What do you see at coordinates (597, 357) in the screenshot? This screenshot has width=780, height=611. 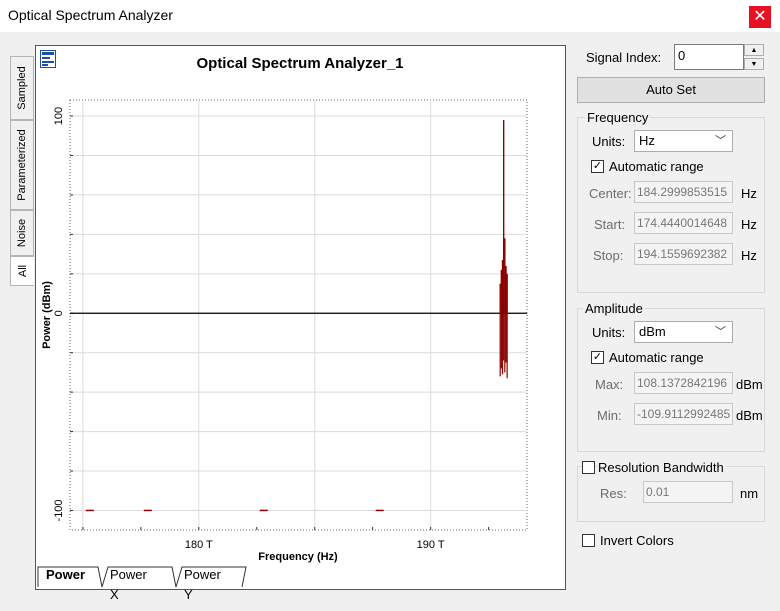 I see `amplitude-auto-range-checkbox: ✓` at bounding box center [597, 357].